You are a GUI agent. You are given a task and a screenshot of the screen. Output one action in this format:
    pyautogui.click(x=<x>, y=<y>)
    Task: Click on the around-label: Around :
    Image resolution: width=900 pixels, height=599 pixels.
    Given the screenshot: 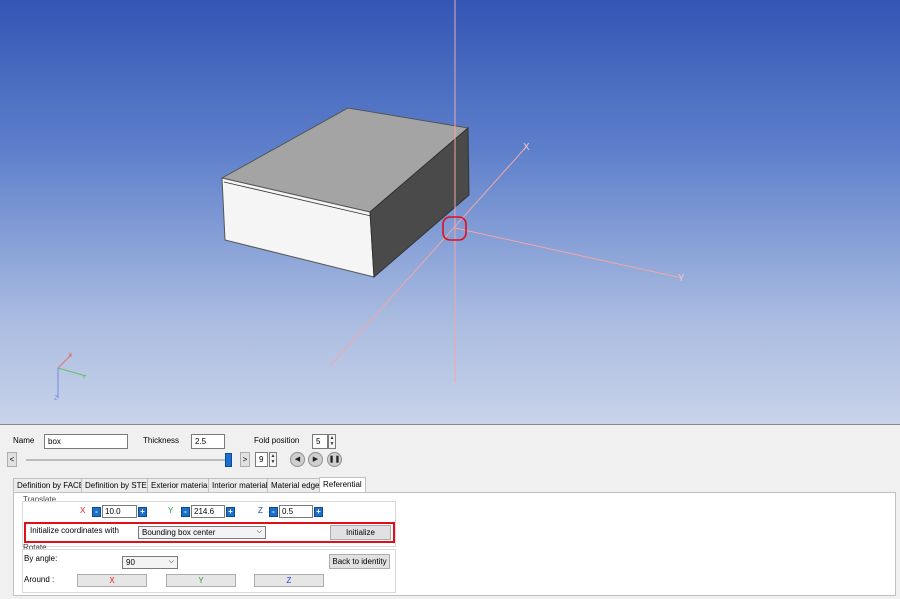 What is the action you would take?
    pyautogui.click(x=39, y=579)
    